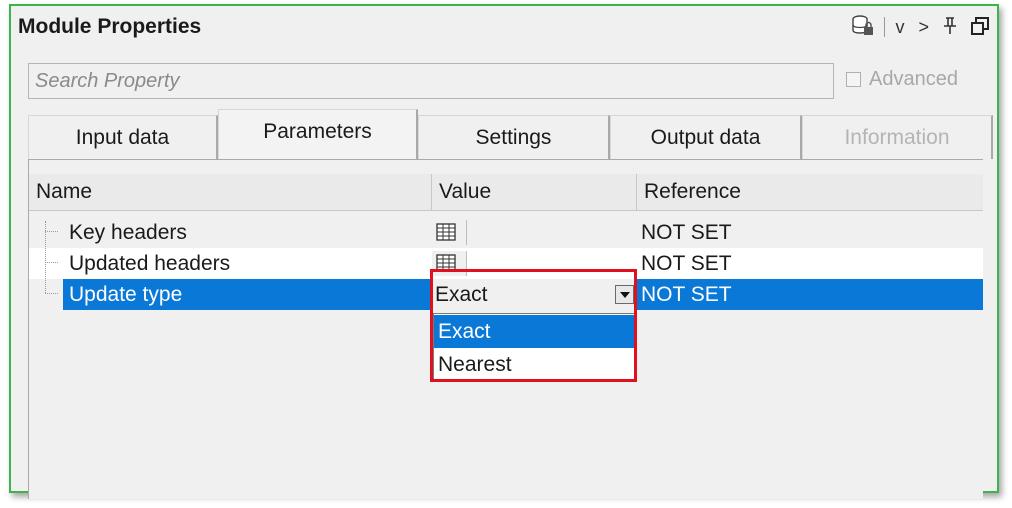 This screenshot has width=1012, height=508. Describe the element at coordinates (885, 27) in the screenshot. I see `title-bar-separator` at that location.